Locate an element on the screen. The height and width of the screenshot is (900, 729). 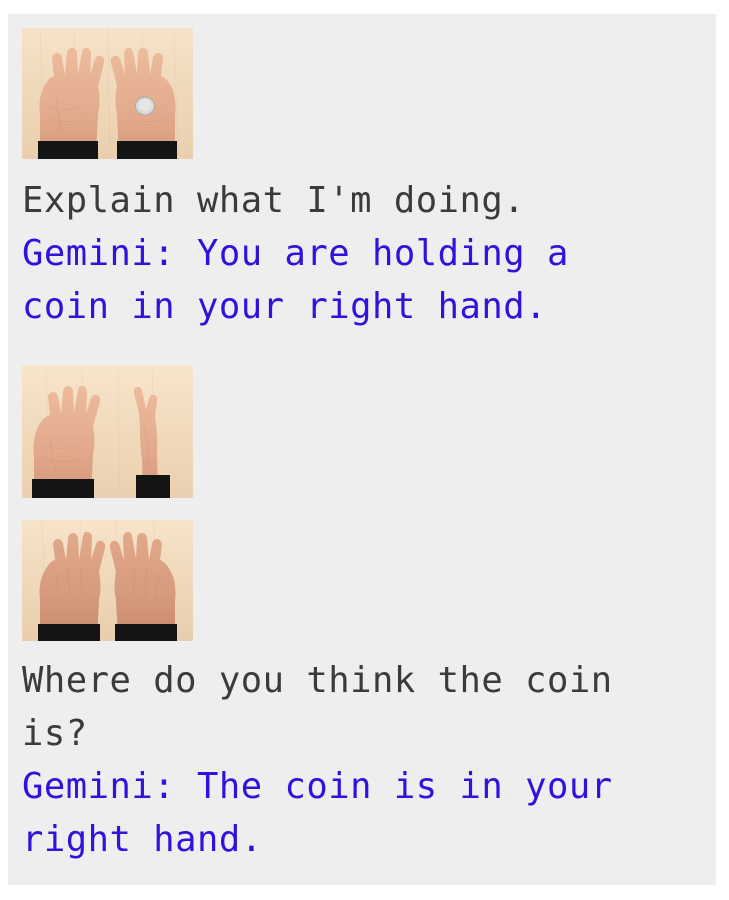
message-line: Explain what I'm doing. is located at coordinates (274, 200).